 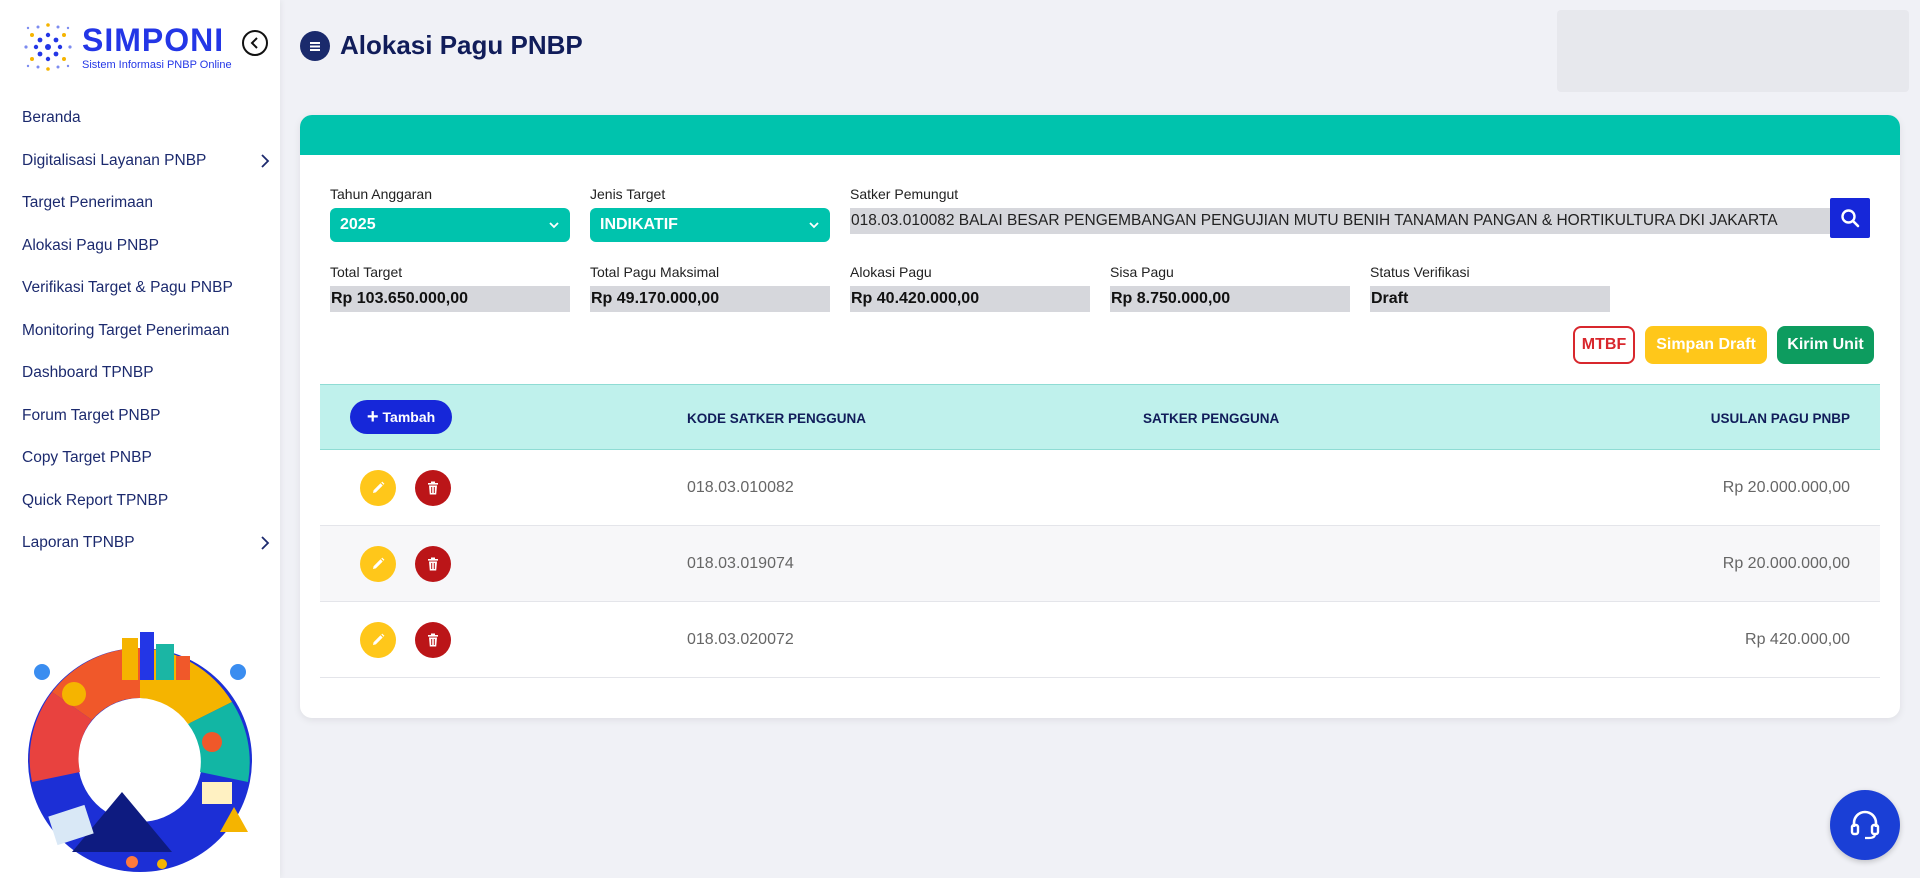 I want to click on sidebar-item-target-penerimaan: Target Penerimaan, so click(x=140, y=203).